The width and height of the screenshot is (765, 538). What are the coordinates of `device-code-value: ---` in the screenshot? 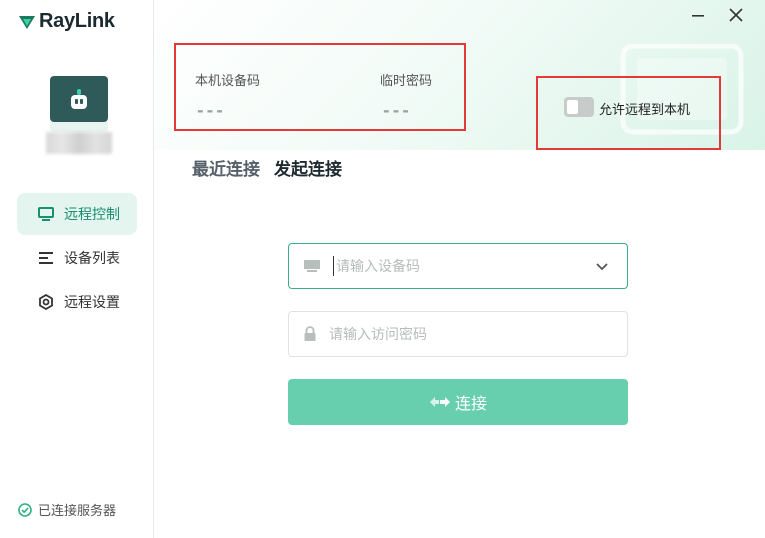 It's located at (211, 110).